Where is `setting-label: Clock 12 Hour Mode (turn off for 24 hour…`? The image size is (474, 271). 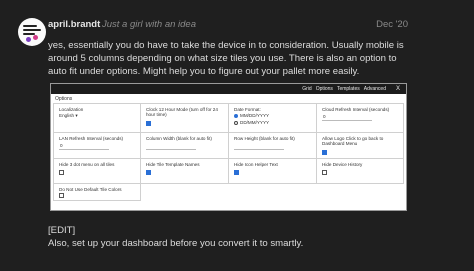 setting-label: Clock 12 Hour Mode (turn off for 24 hour… is located at coordinates (182, 112).